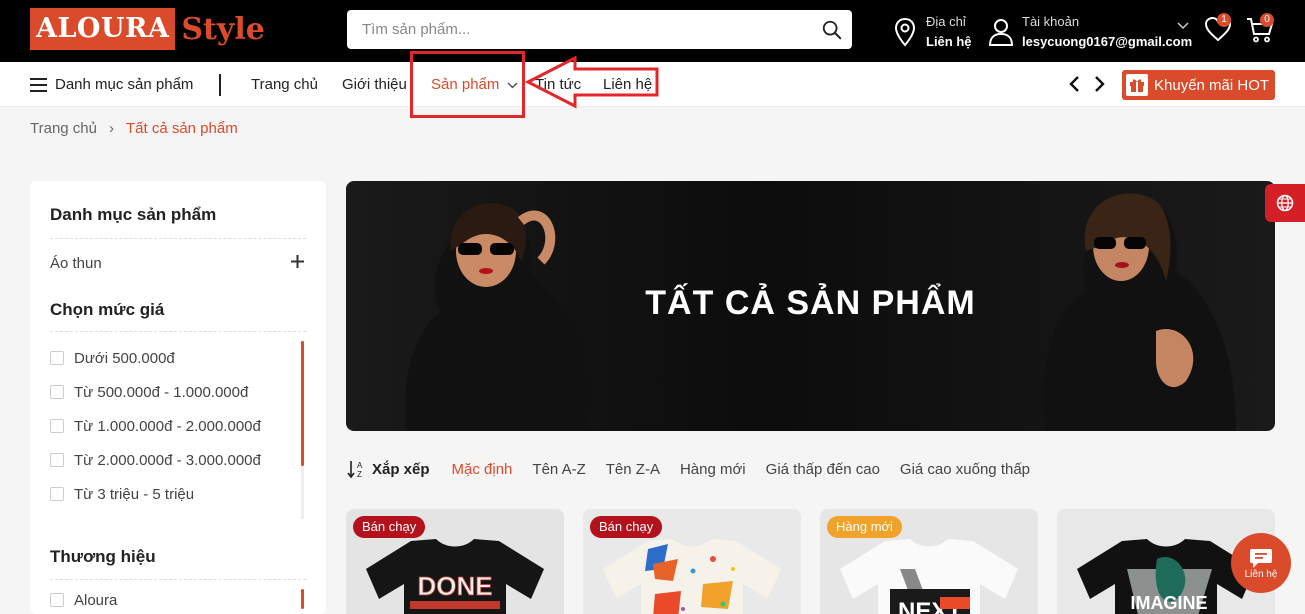 The height and width of the screenshot is (614, 1305). What do you see at coordinates (579, 29) in the screenshot?
I see `search-input` at bounding box center [579, 29].